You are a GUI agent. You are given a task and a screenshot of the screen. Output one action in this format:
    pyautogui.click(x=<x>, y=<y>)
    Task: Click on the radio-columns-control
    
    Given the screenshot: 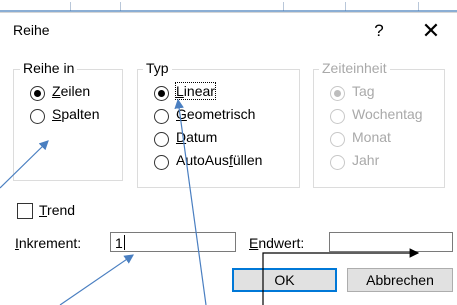 What is the action you would take?
    pyautogui.click(x=37, y=116)
    